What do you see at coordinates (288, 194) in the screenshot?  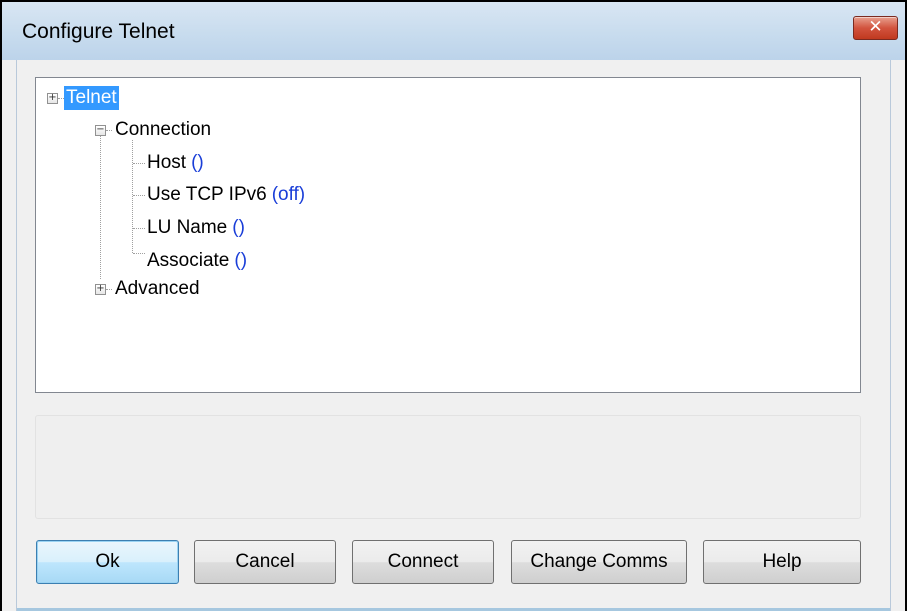 I see `use-tcp-ipv6-value: (off)` at bounding box center [288, 194].